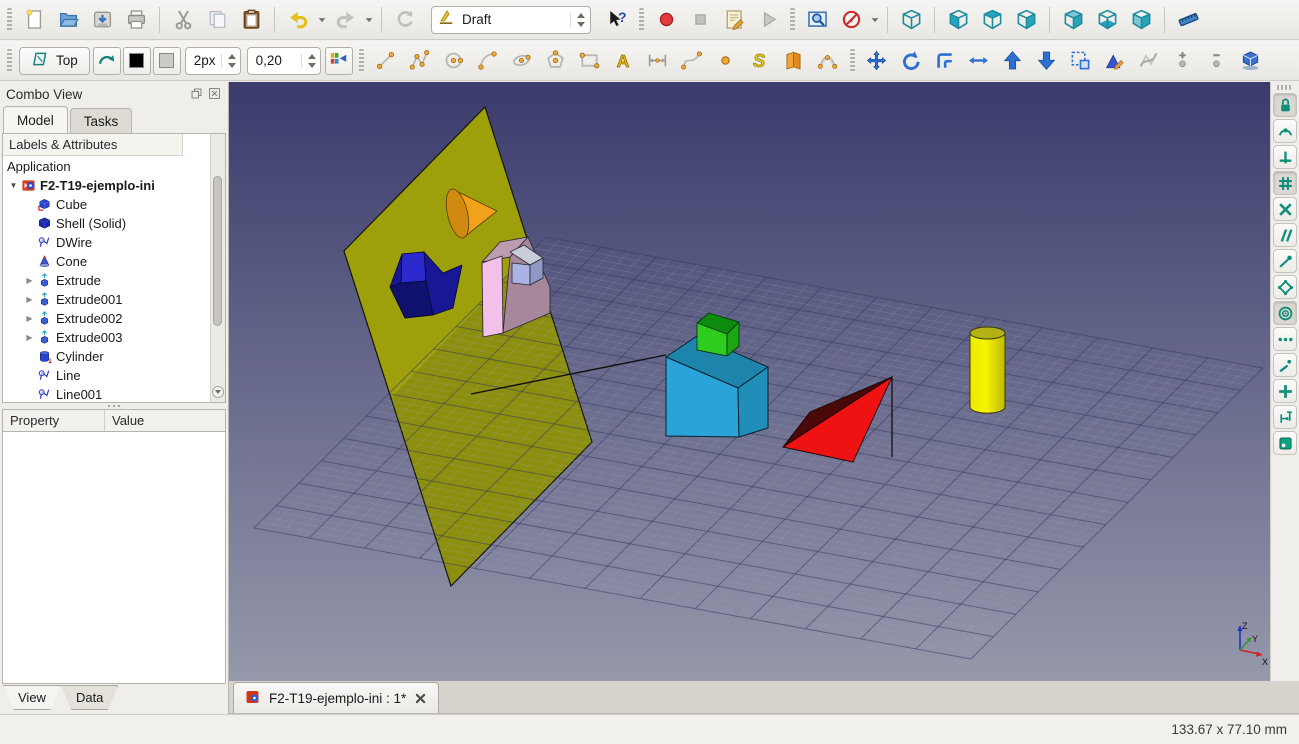  What do you see at coordinates (420, 61) in the screenshot?
I see `draft-wire-button` at bounding box center [420, 61].